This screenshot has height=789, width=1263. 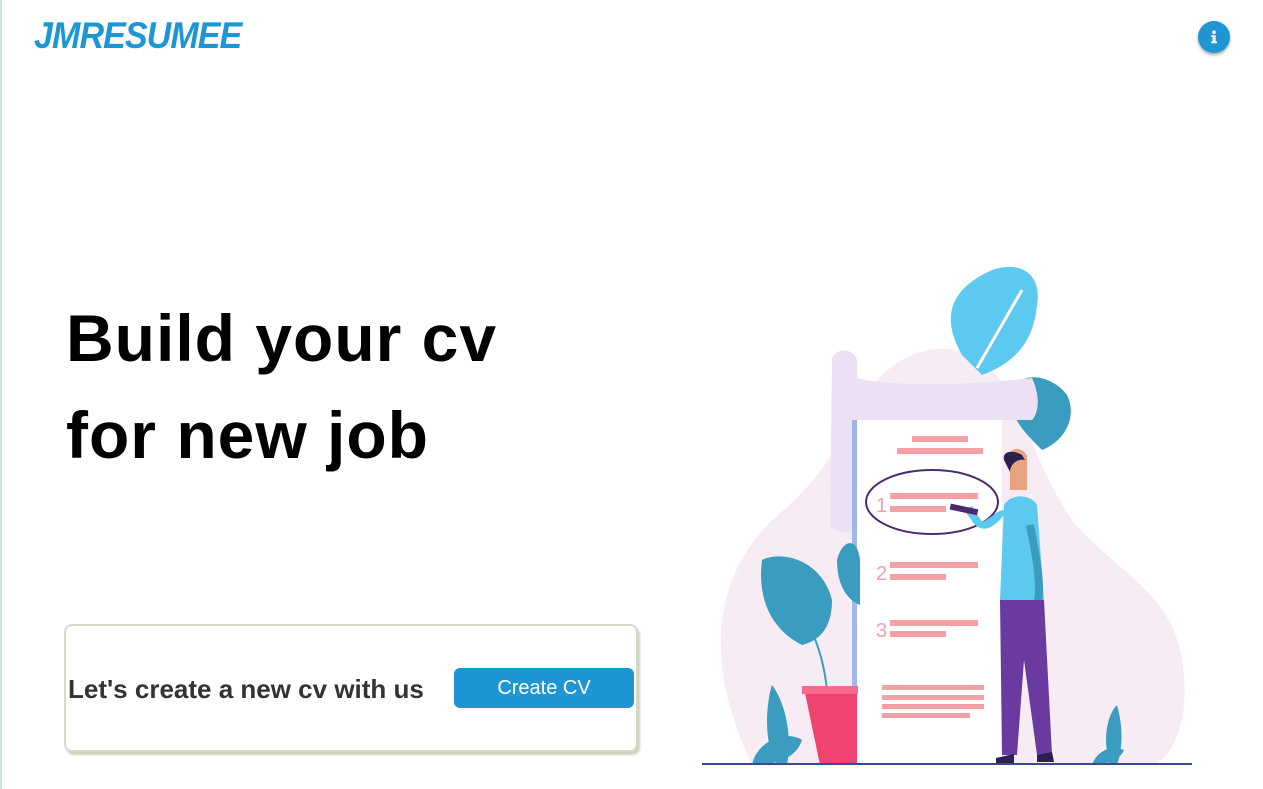 I want to click on list-number-3: 3, so click(x=881, y=631).